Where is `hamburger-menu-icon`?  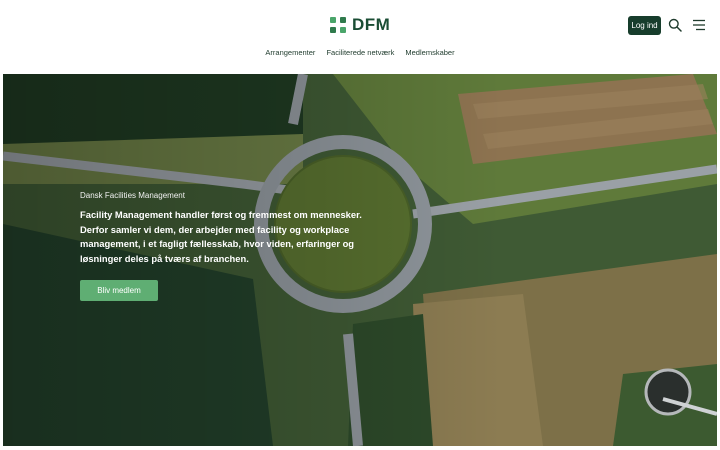
hamburger-menu-icon is located at coordinates (699, 25).